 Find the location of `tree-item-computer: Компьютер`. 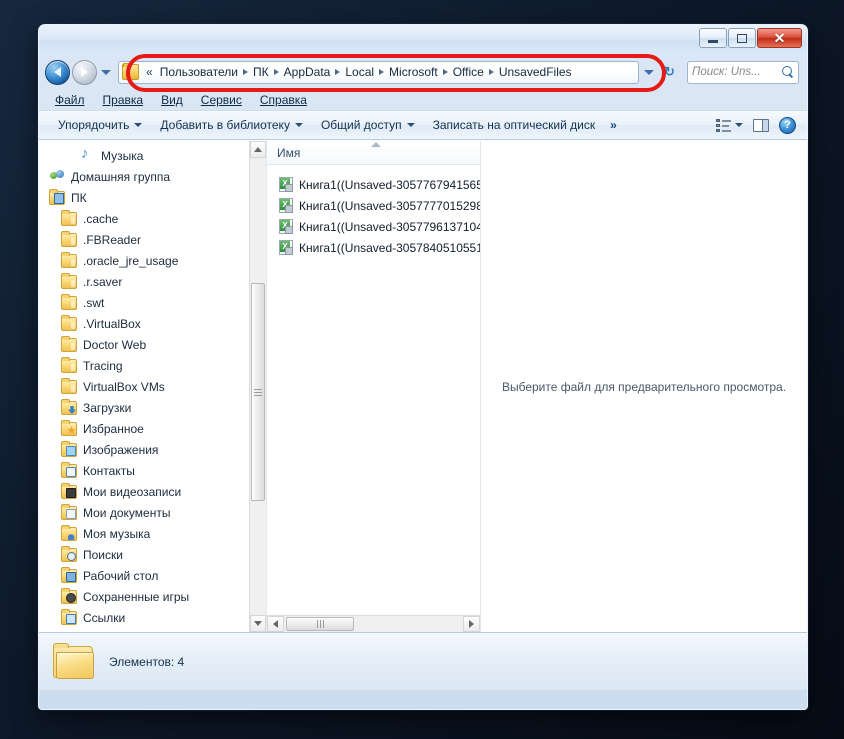

tree-item-computer: Компьютер is located at coordinates (152, 630).